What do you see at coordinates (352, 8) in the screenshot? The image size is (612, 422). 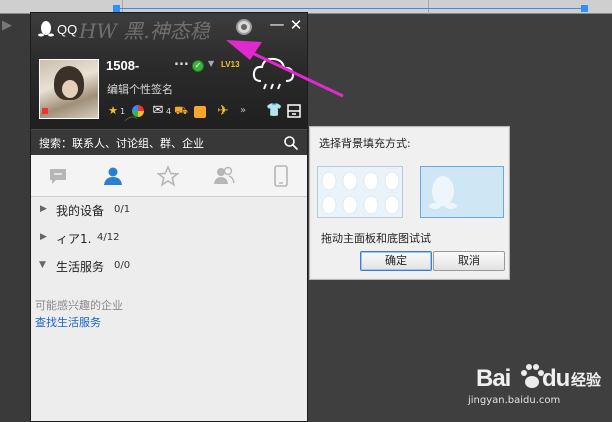 I see `selection-line` at bounding box center [352, 8].